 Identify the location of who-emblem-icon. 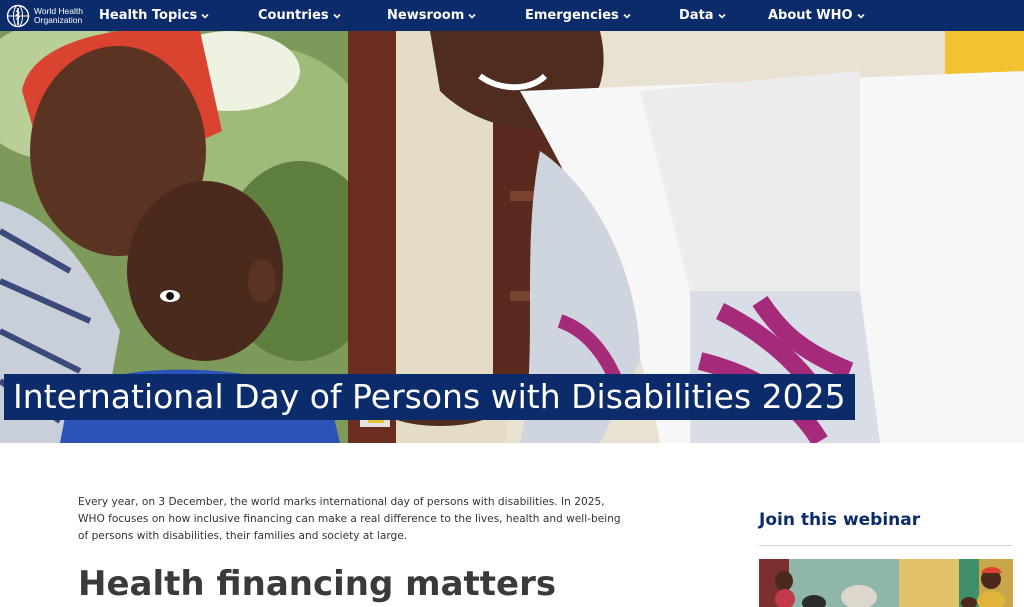
(18, 15).